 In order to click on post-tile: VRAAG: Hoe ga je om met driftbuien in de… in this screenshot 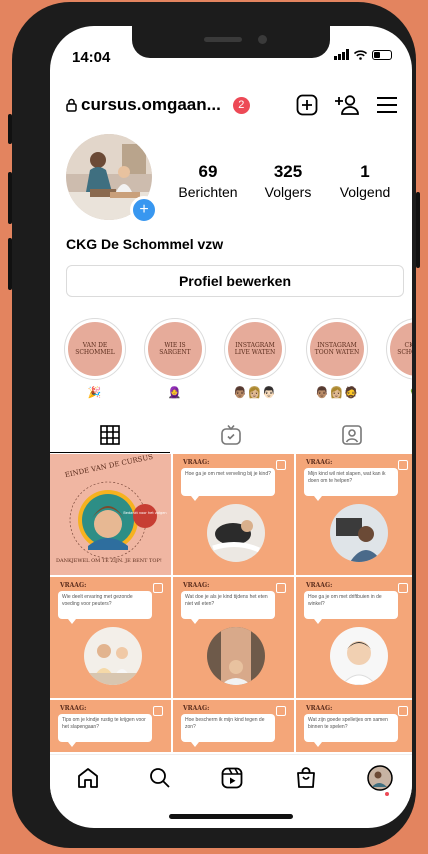, I will do `click(354, 637)`.